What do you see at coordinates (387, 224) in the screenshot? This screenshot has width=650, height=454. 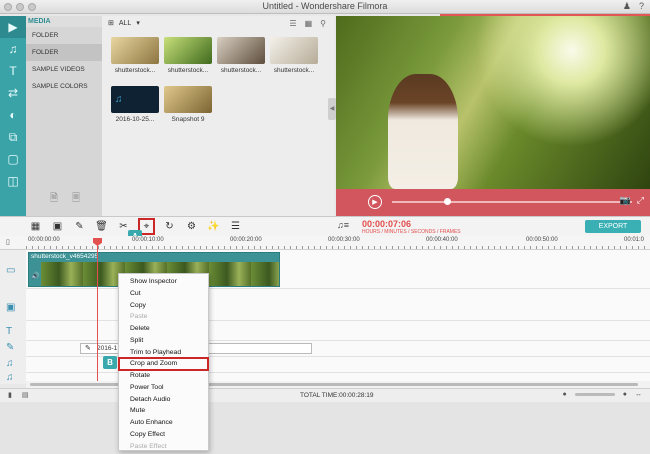 I see `timecode: 00:00:07:06` at bounding box center [387, 224].